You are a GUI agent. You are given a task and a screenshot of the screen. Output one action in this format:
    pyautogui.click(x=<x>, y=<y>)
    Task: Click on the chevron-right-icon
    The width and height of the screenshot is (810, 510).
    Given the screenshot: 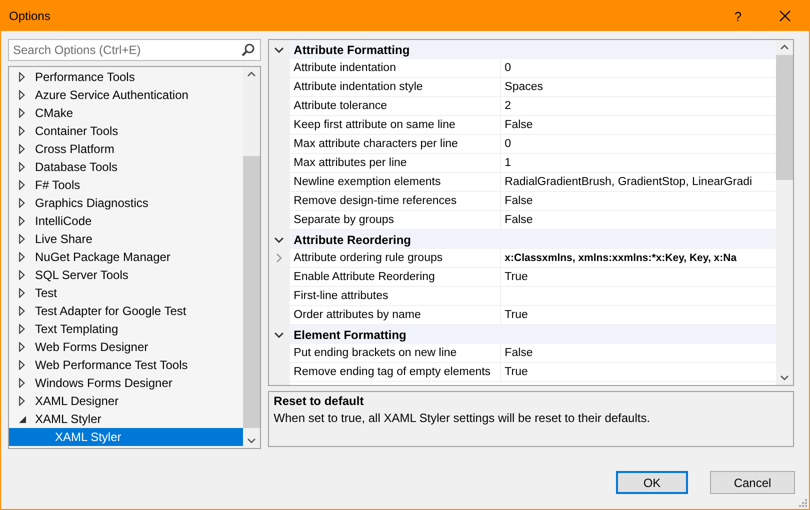 What is the action you would take?
    pyautogui.click(x=279, y=258)
    